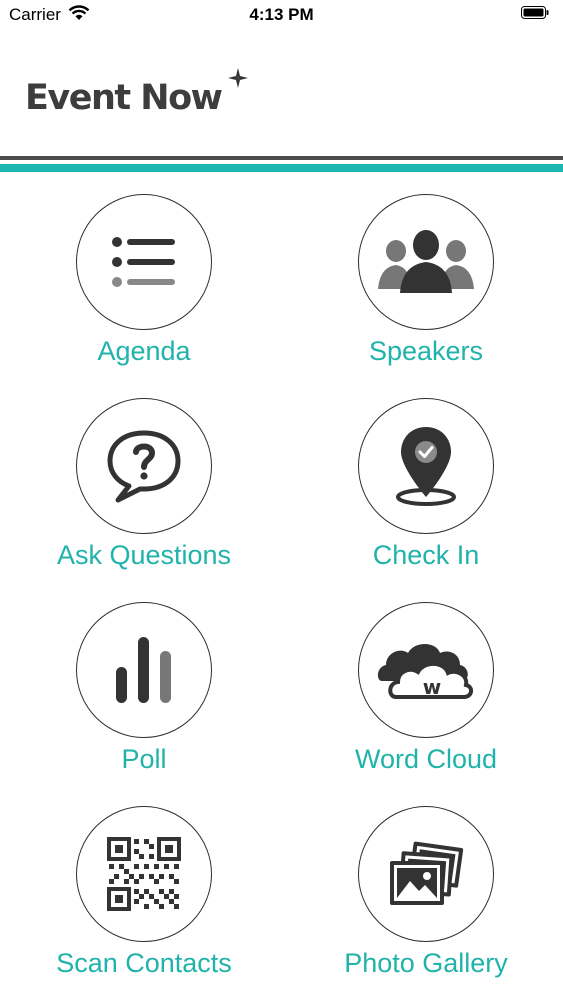 Image resolution: width=563 pixels, height=1006 pixels. Describe the element at coordinates (432, 687) in the screenshot. I see `word-cloud-letter: w` at that location.